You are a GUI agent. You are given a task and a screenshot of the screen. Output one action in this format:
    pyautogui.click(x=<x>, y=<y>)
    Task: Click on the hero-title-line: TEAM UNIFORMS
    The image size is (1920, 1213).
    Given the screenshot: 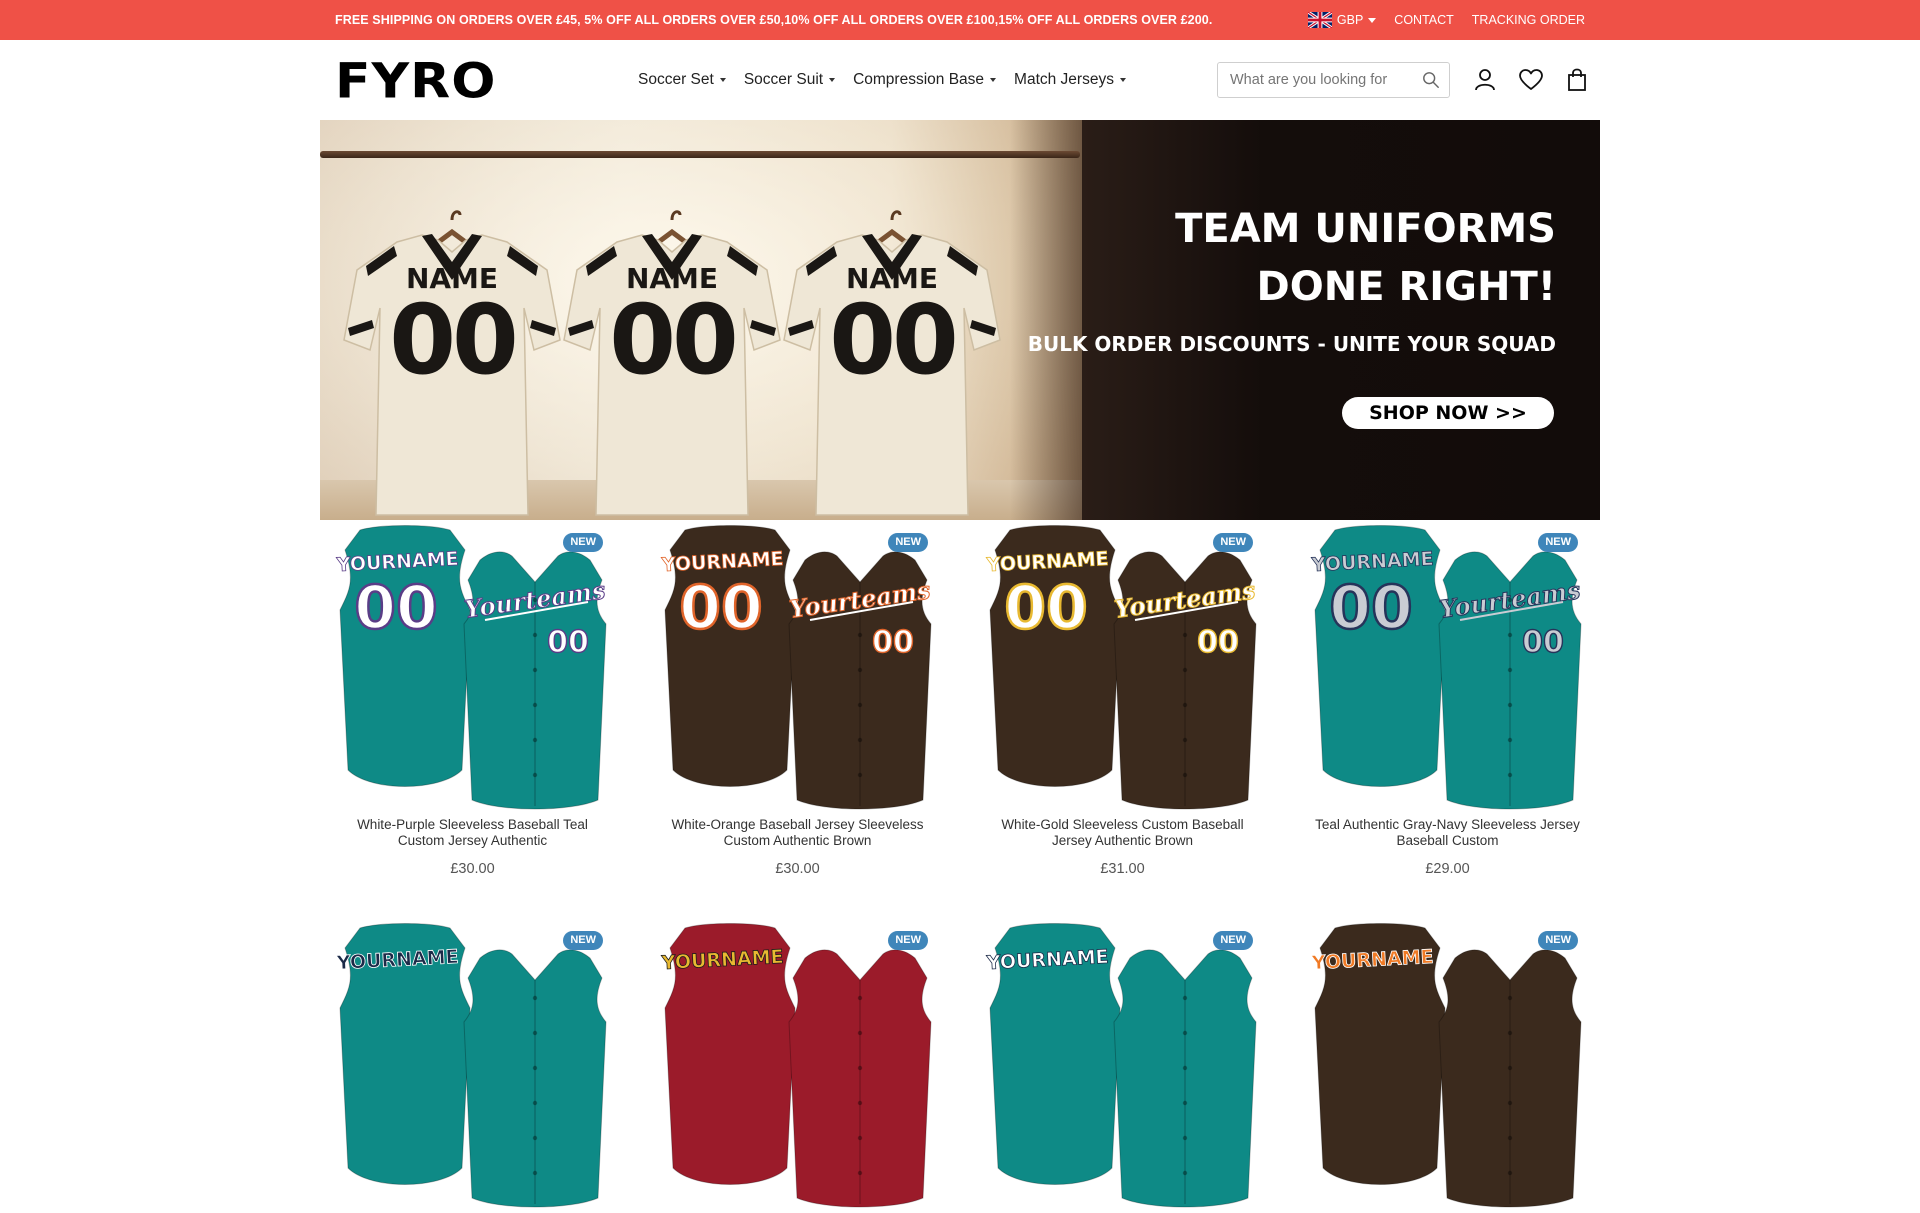 What is the action you would take?
    pyautogui.click(x=1365, y=229)
    